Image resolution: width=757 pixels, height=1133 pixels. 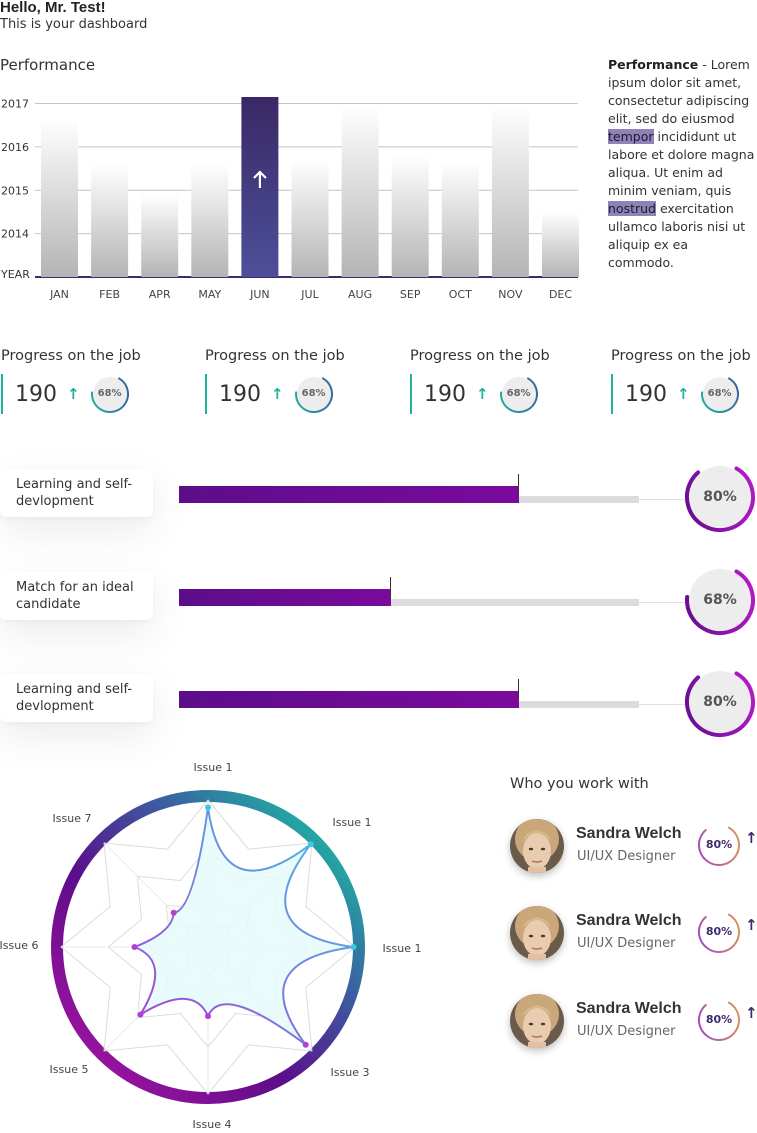 I want to click on perf-x-tick-label: OCT, so click(x=460, y=294).